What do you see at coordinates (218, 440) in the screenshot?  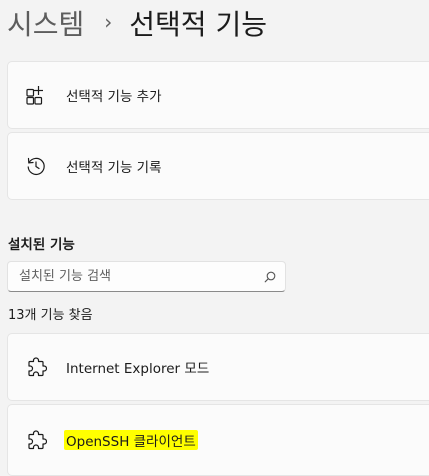 I see `feature-item-openssh-client: OpenSSH 클라이언트` at bounding box center [218, 440].